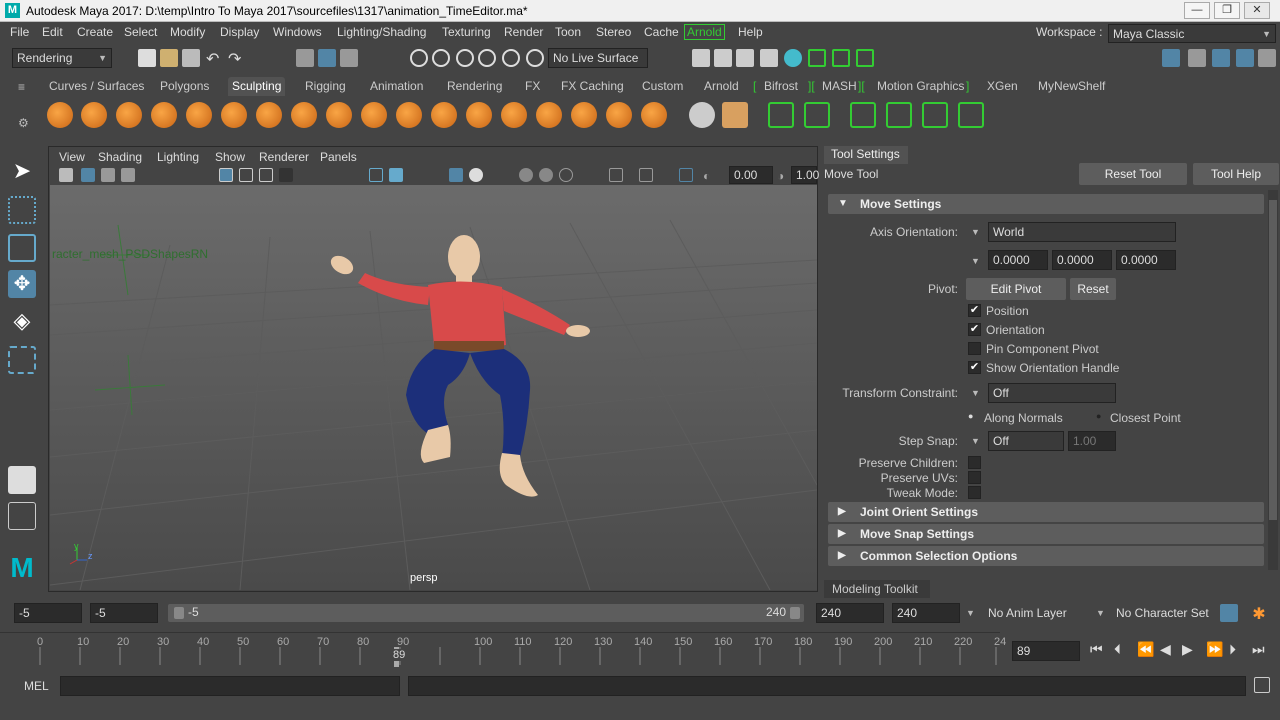 Image resolution: width=1280 pixels, height=720 pixels. I want to click on freeze-tool-icon, so click(654, 115).